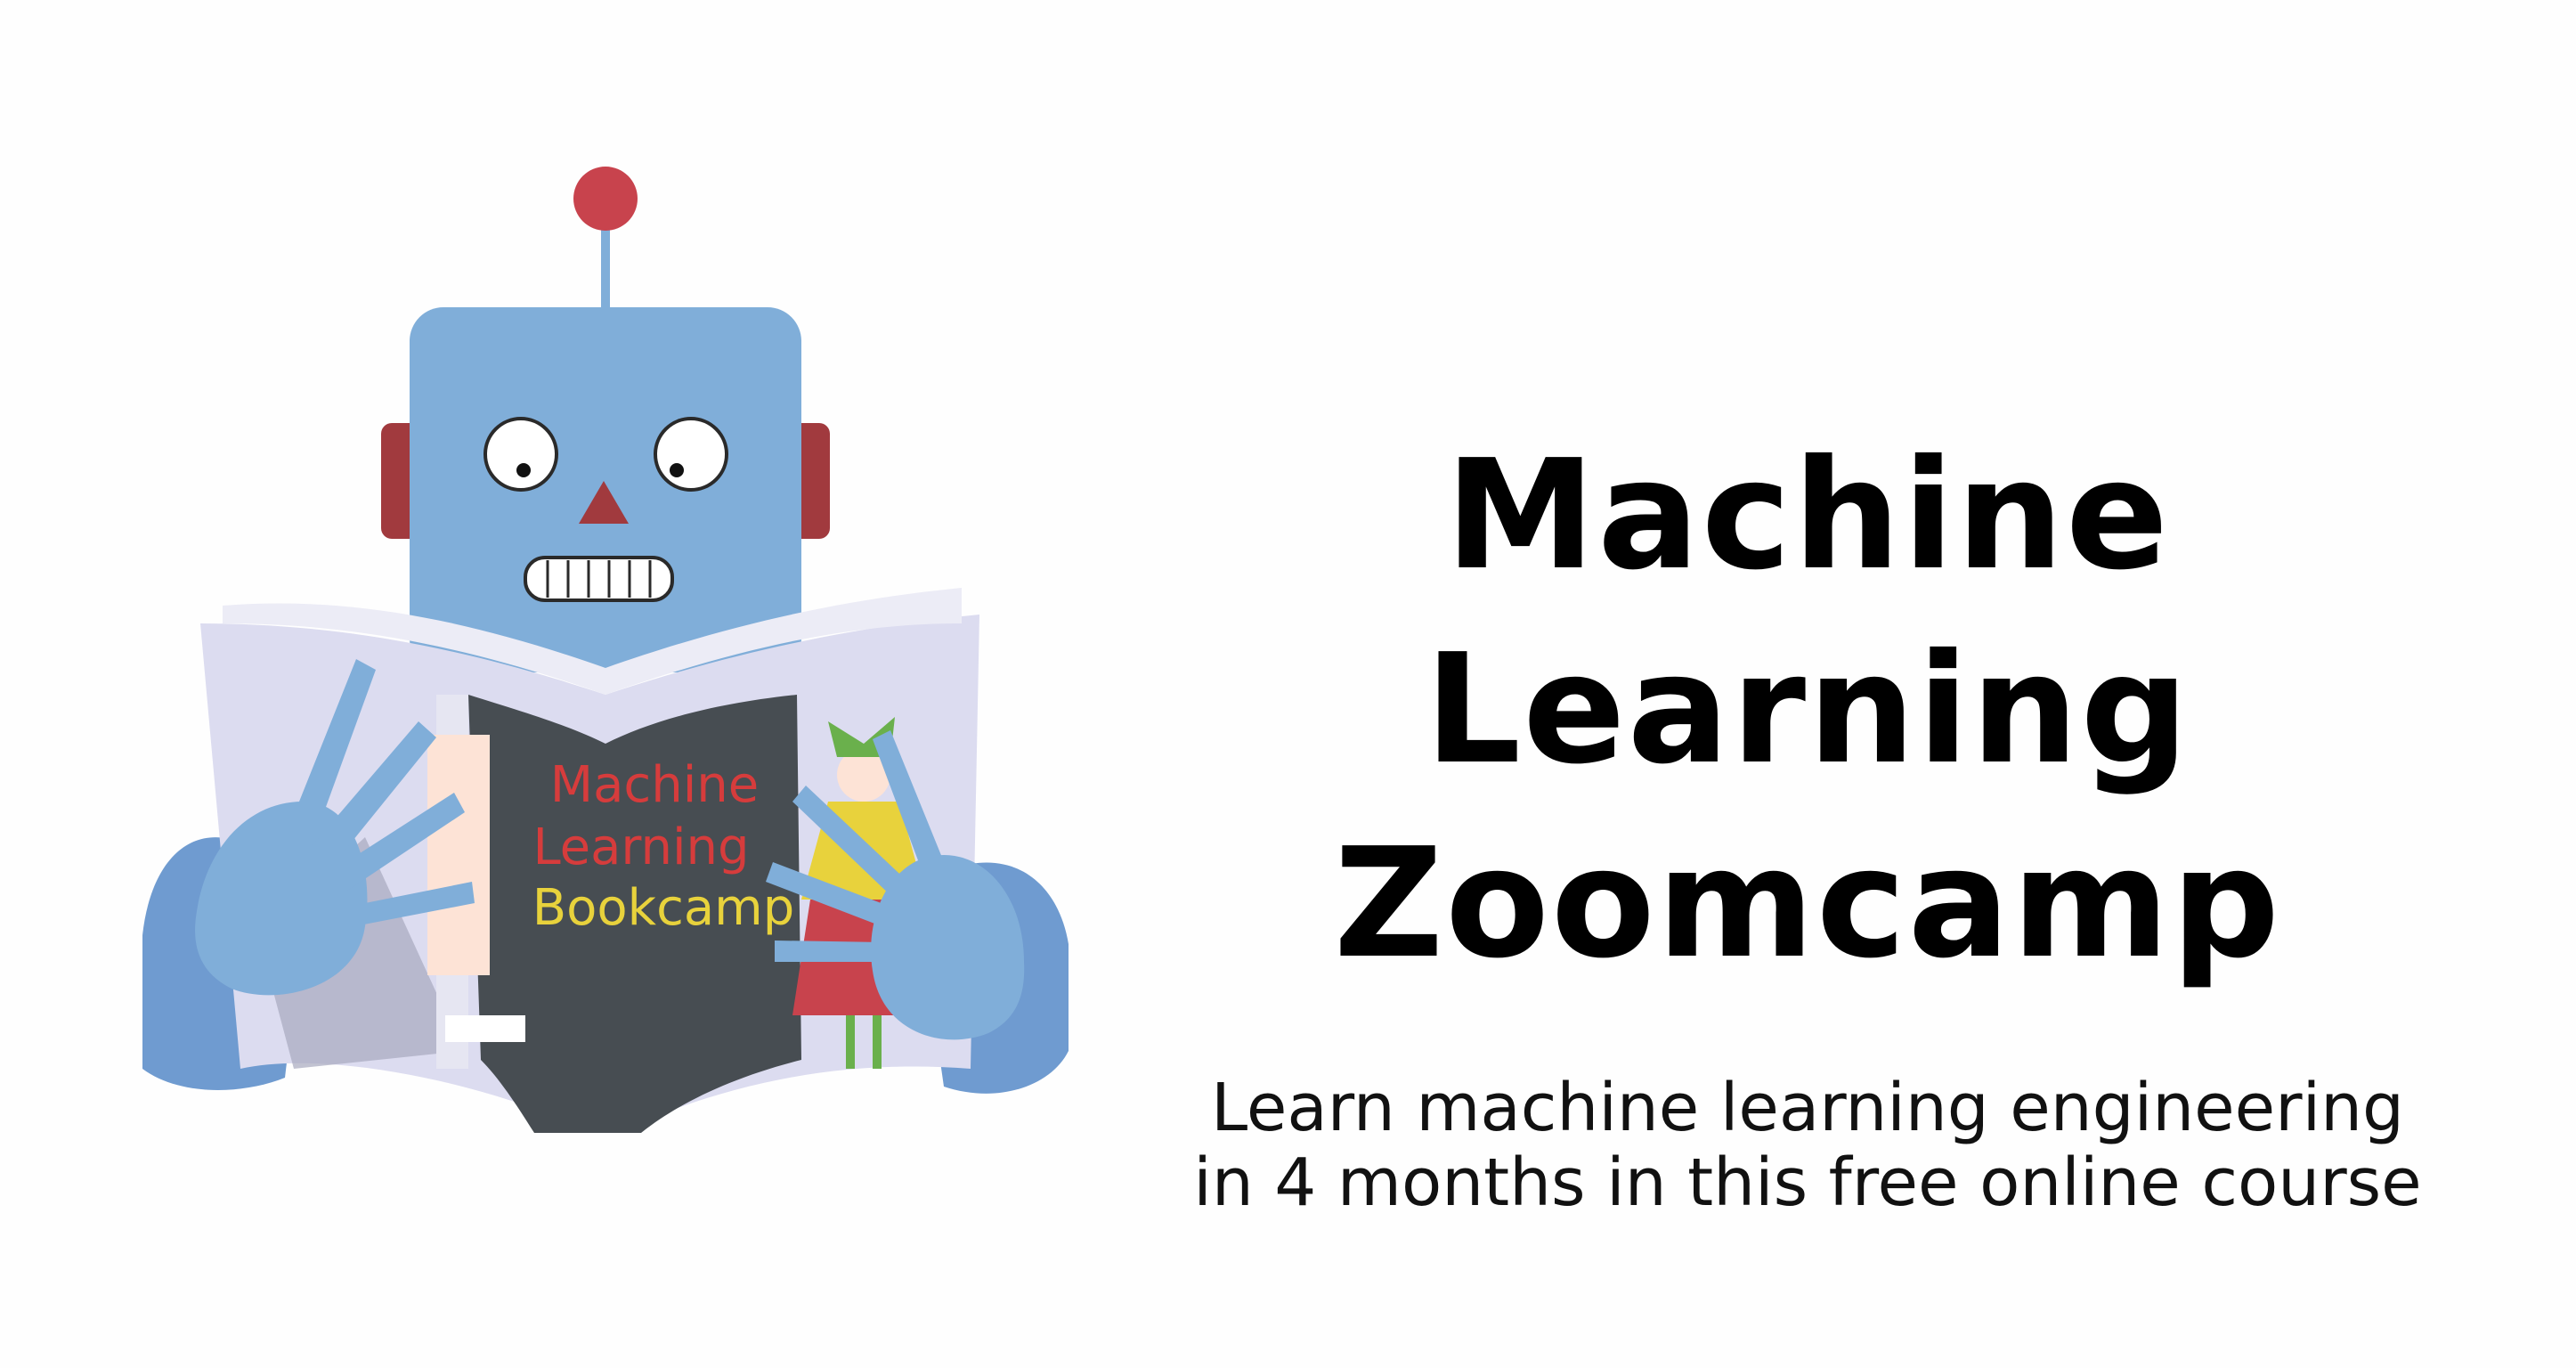 The width and height of the screenshot is (2576, 1368). I want to click on title-line1: Machine Learning, so click(1807, 613).